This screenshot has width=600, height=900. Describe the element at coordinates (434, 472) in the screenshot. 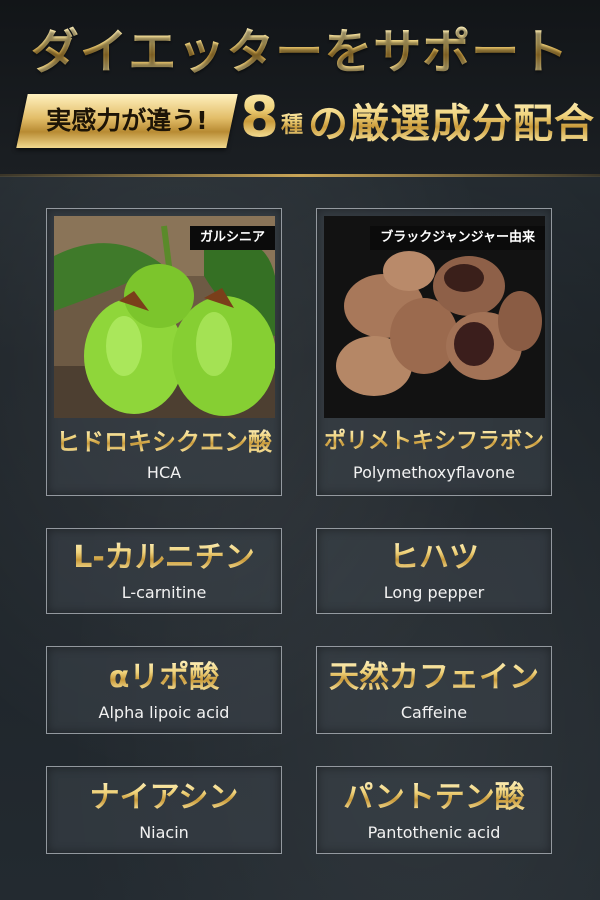

I see `ingredient-name-en: Polymethoxyflavone` at that location.